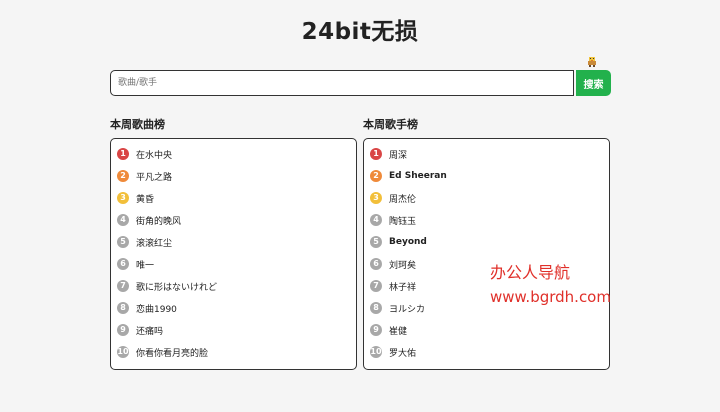 Image resolution: width=720 pixels, height=412 pixels. What do you see at coordinates (154, 176) in the screenshot?
I see `song-name: 平凡之路` at bounding box center [154, 176].